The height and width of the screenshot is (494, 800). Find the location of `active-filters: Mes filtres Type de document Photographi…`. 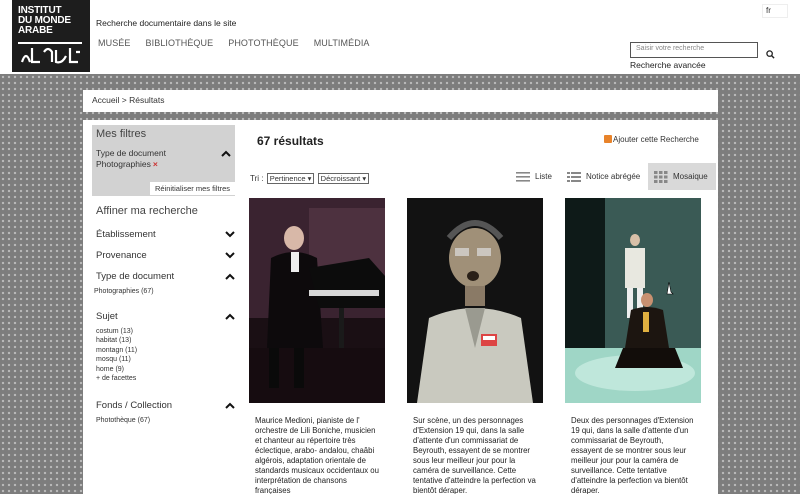

active-filters: Mes filtres Type de document Photographi… is located at coordinates (163, 160).